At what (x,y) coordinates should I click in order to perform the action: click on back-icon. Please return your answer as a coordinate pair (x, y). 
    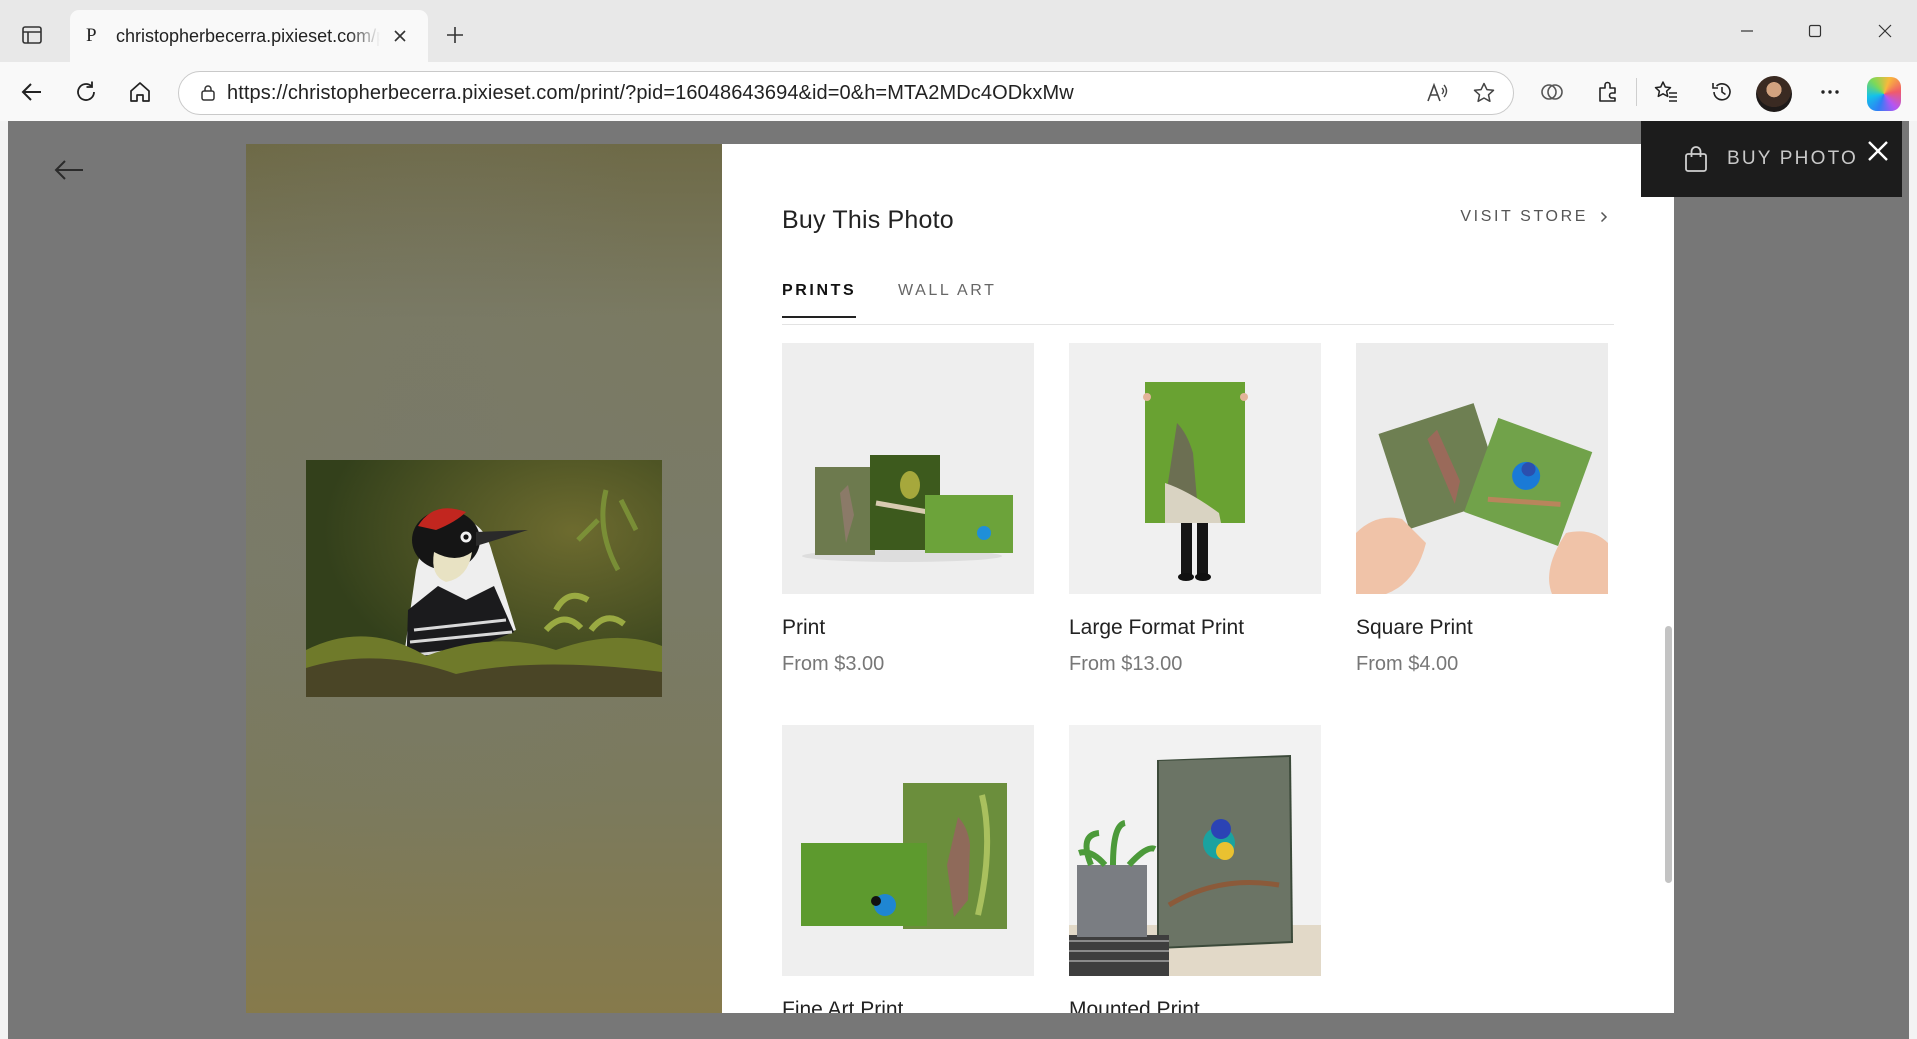
    Looking at the image, I should click on (31, 92).